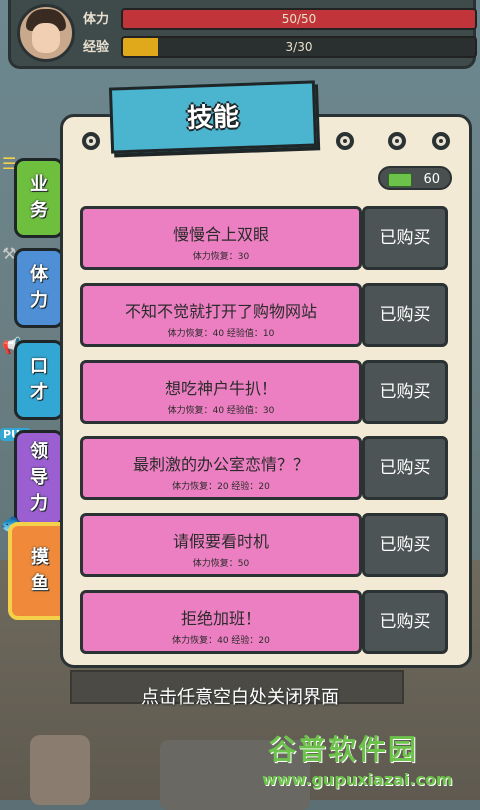  What do you see at coordinates (221, 257) in the screenshot?
I see `skill-effect: 体力恢复：30` at bounding box center [221, 257].